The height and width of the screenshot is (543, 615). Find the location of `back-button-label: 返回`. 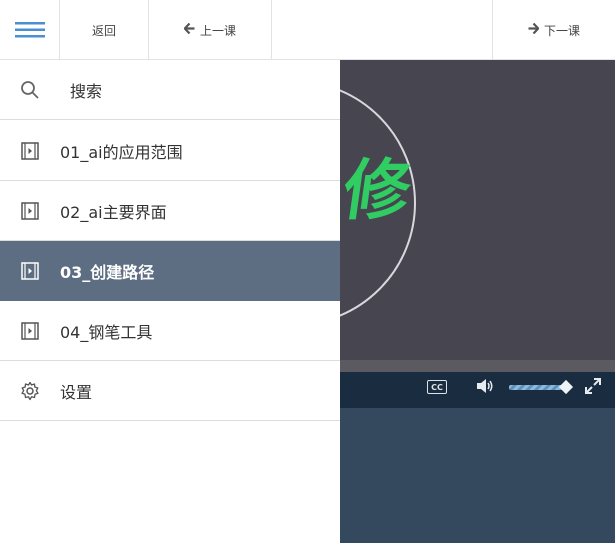

back-button-label: 返回 is located at coordinates (103, 30).